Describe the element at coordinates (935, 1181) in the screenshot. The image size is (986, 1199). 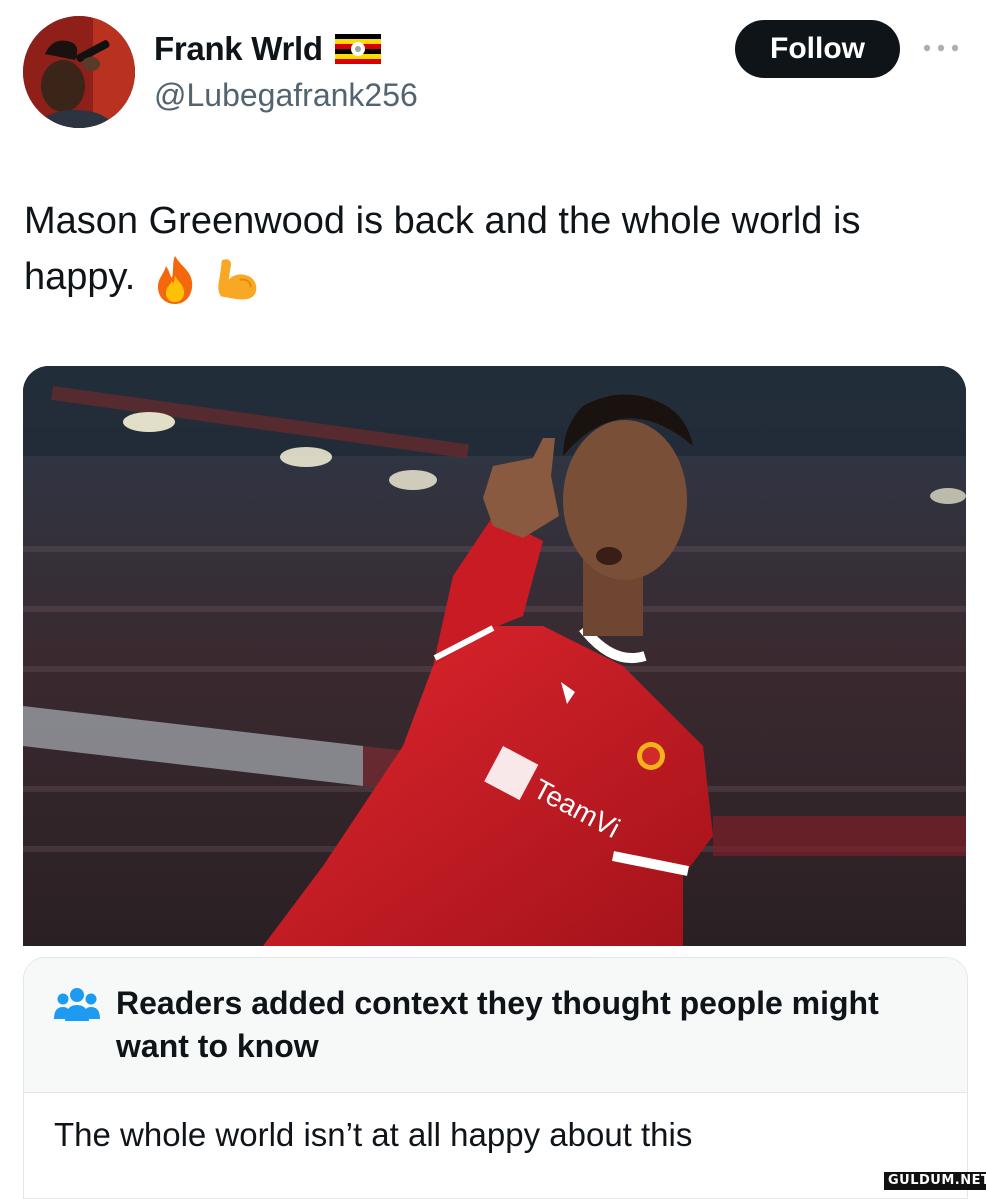
I see `site-watermark: GULDUM.NET` at that location.